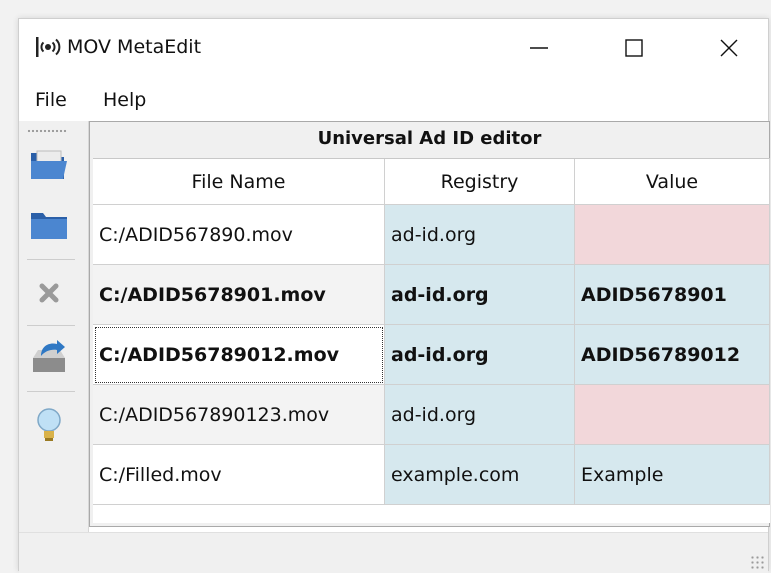 Image resolution: width=771 pixels, height=573 pixels. I want to click on remove-button, so click(49, 293).